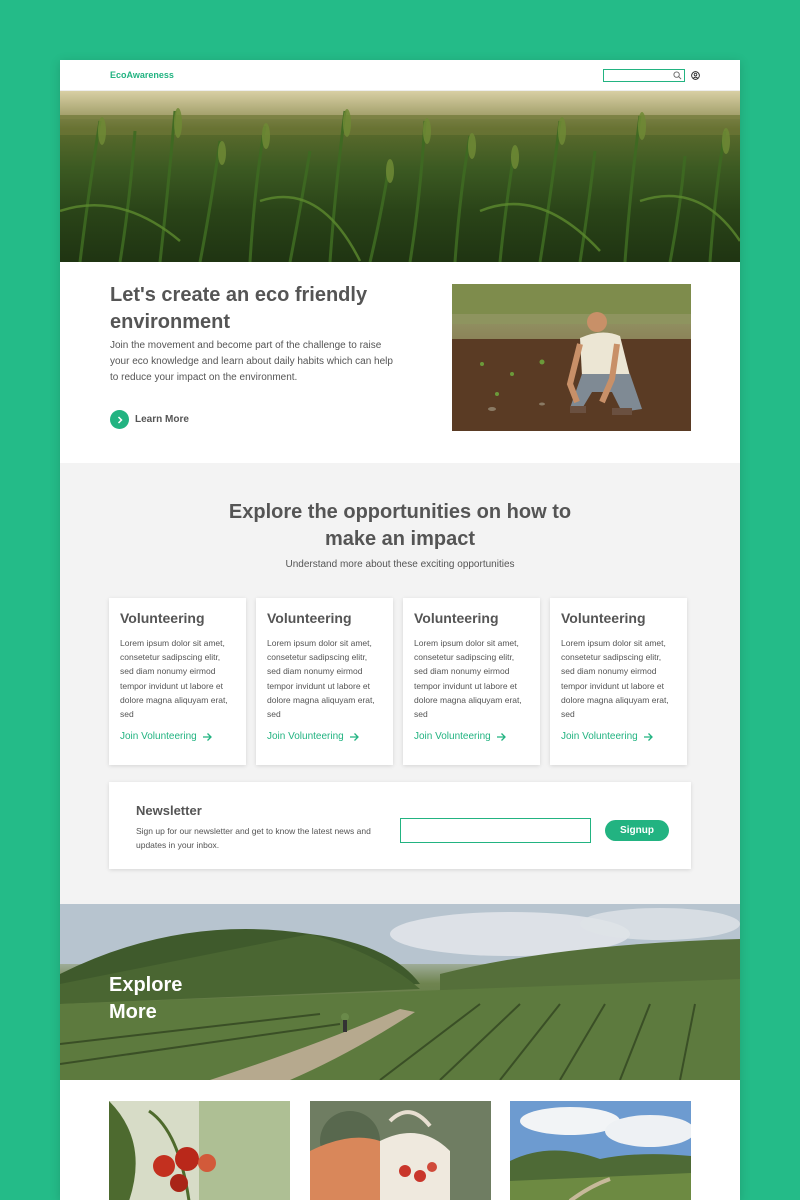 Image resolution: width=800 pixels, height=1200 pixels. I want to click on newsletter-email-input, so click(495, 830).